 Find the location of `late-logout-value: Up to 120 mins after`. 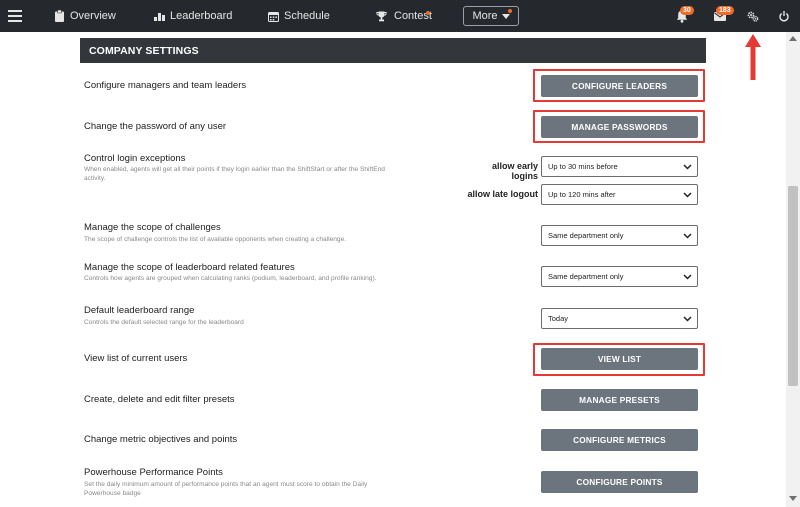

late-logout-value: Up to 120 mins after is located at coordinates (582, 194).